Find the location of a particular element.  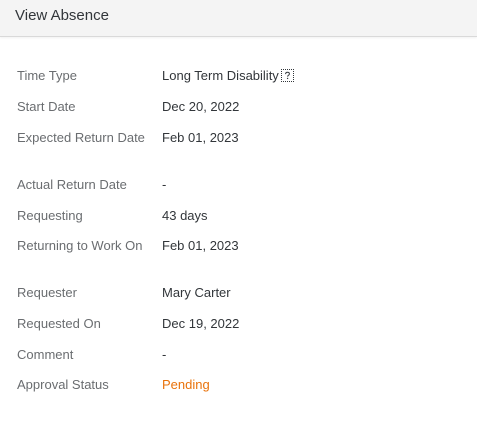

requested-on-value: Dec 19, 2022 is located at coordinates (201, 323).